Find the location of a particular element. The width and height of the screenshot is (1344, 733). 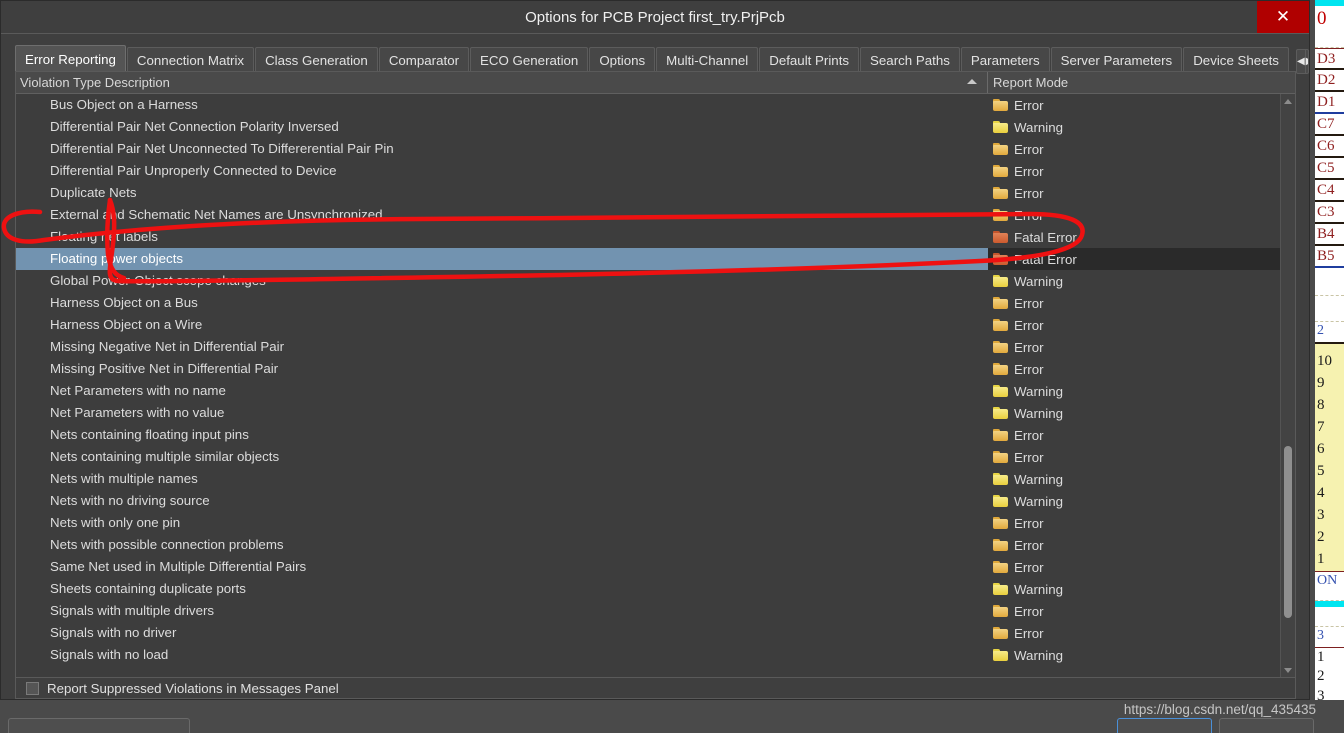

violation-type-description-cell: Net Parameters with no name is located at coordinates (502, 391).